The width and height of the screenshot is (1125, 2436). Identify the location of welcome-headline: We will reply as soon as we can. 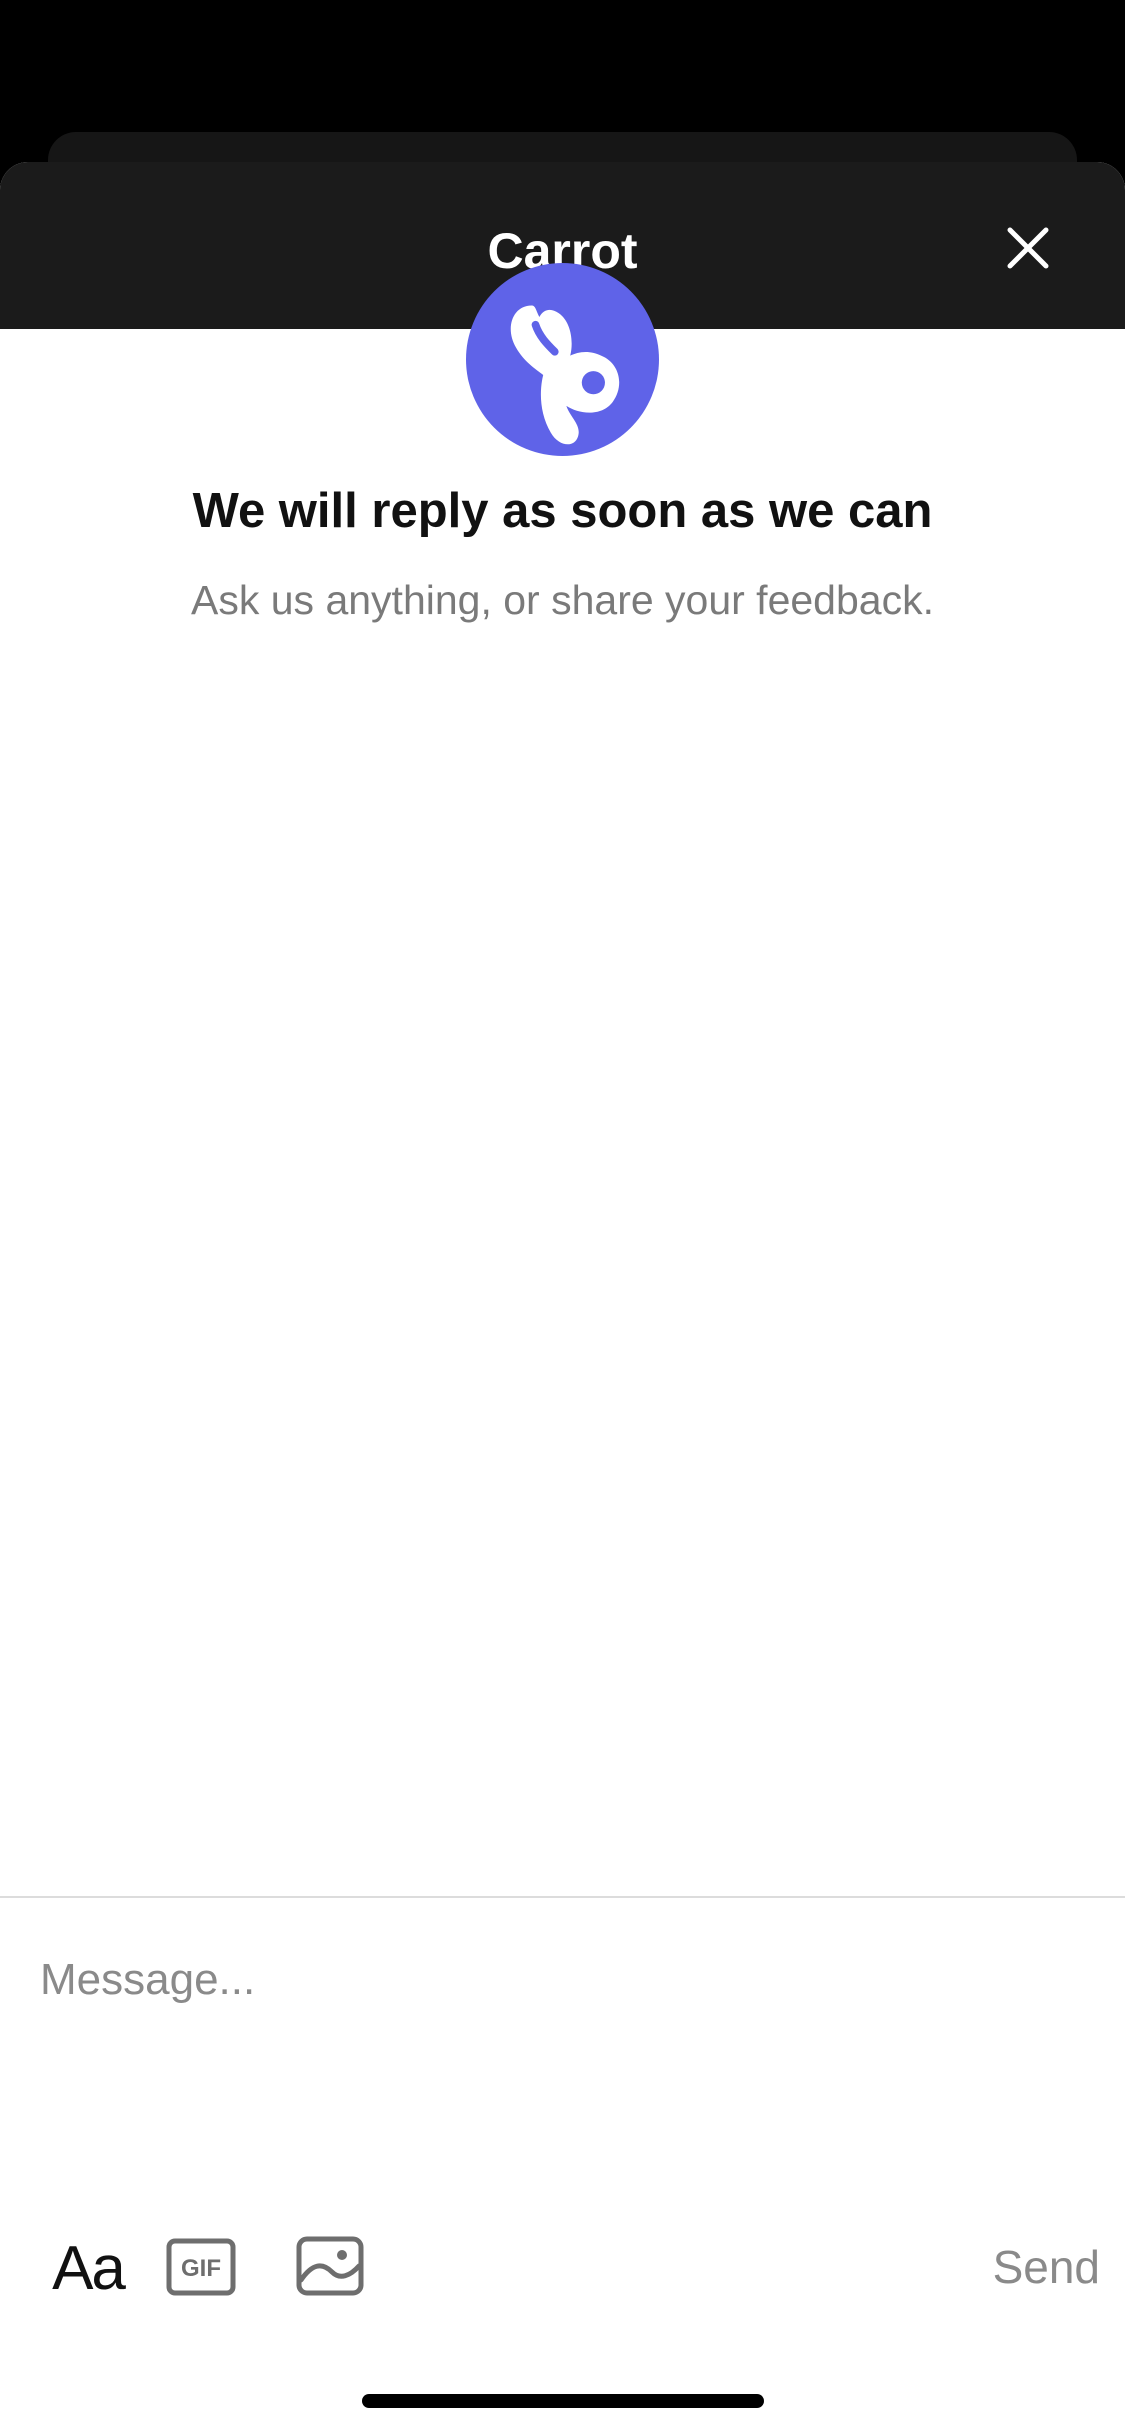
(562, 511).